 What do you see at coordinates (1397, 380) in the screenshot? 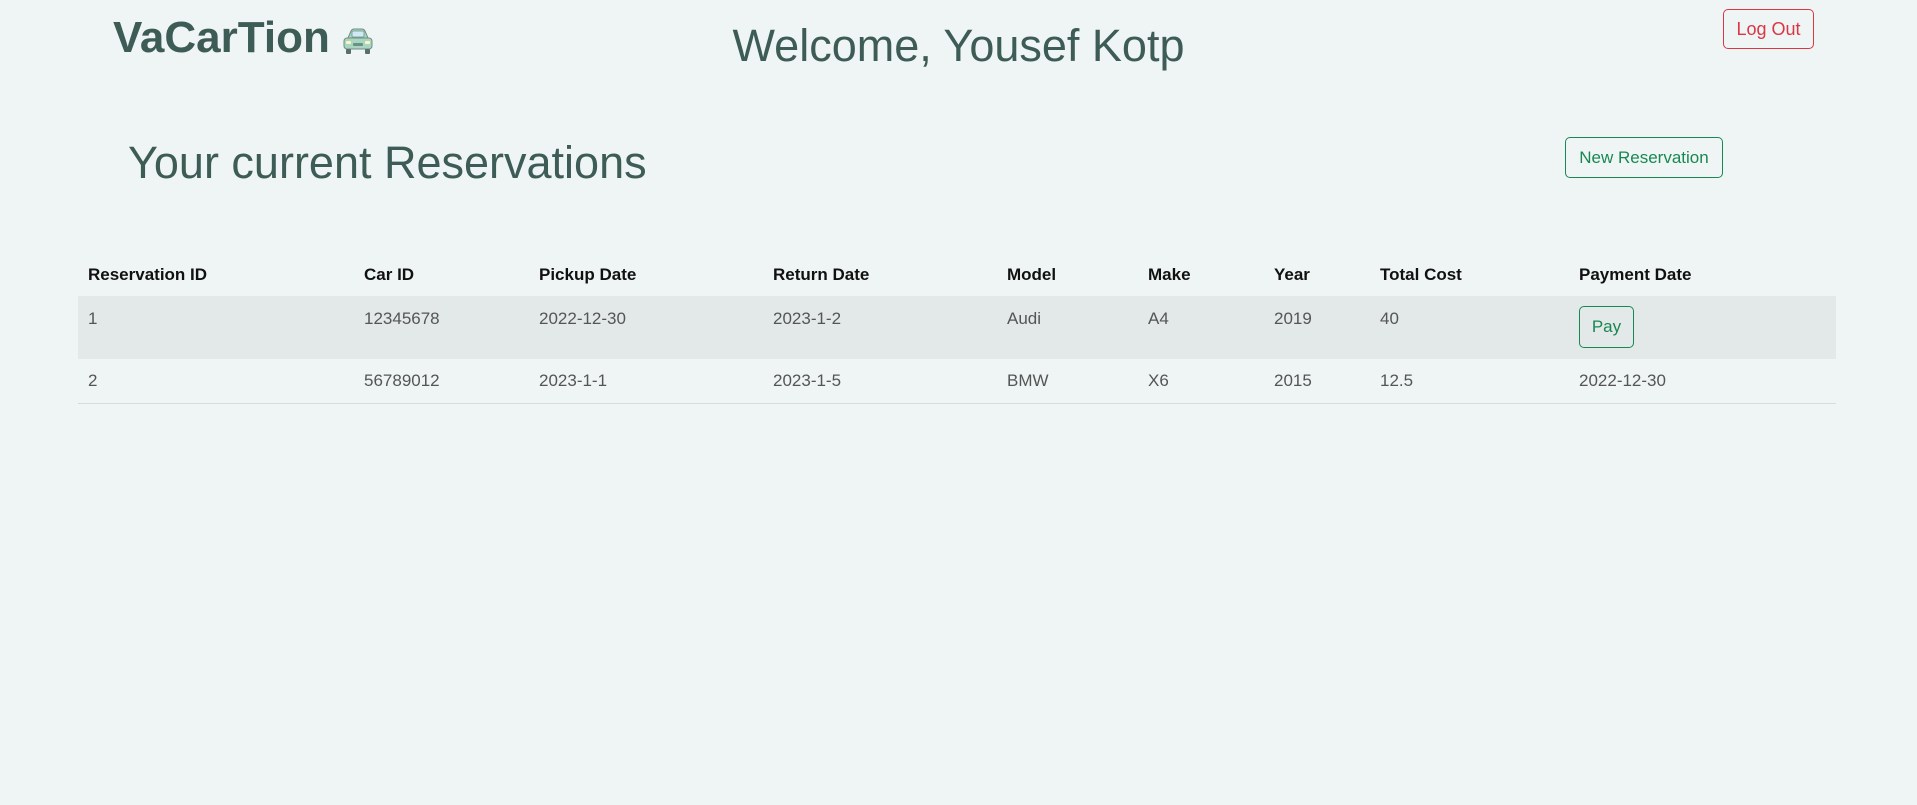
I see `total-cost-cell: 12.5` at bounding box center [1397, 380].